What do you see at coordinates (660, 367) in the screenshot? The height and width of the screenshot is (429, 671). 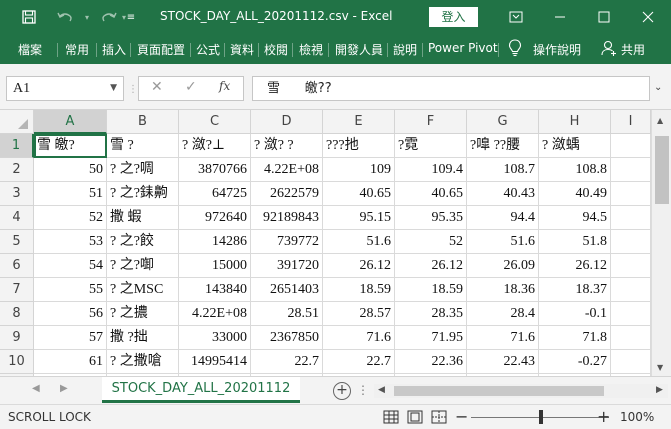 I see `scroll-down-icon: ▼` at bounding box center [660, 367].